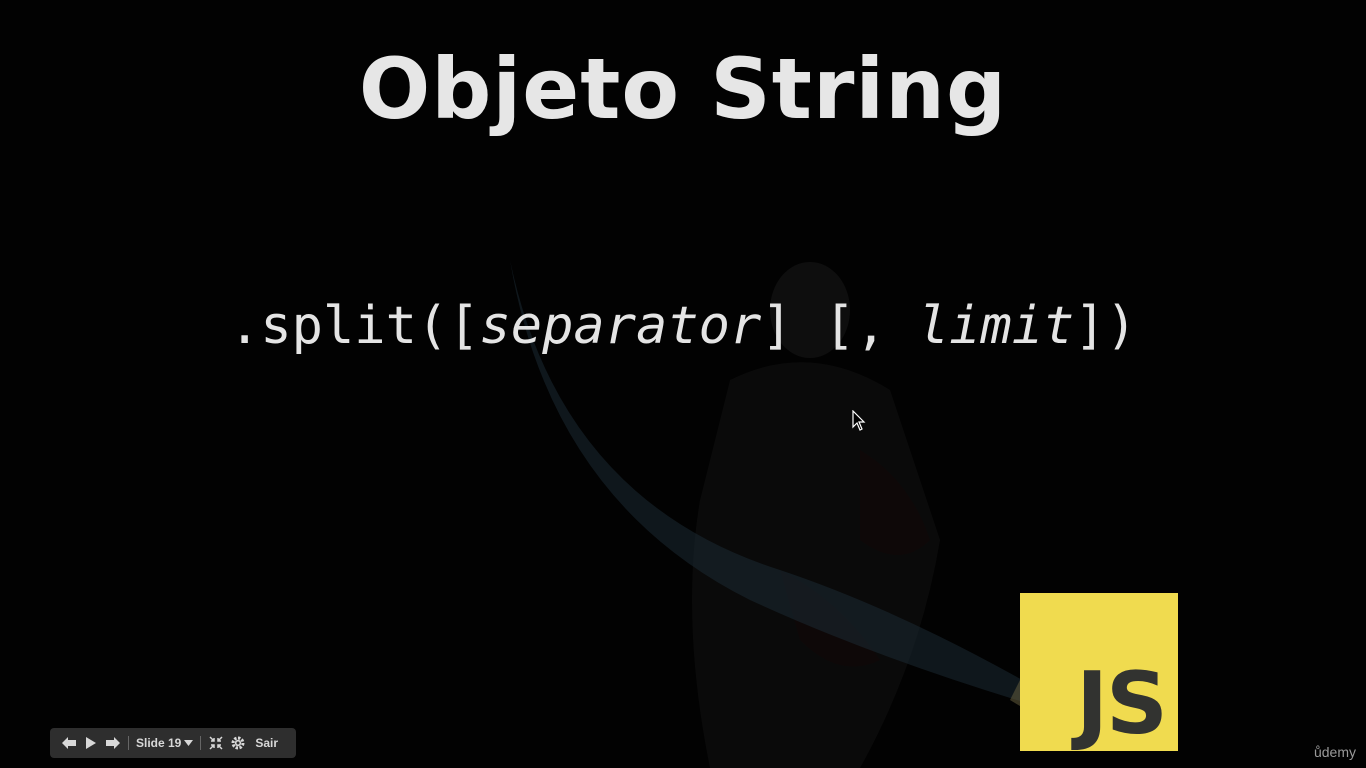 The width and height of the screenshot is (1366, 768). I want to click on udemy-watermark: ůdemy, so click(1334, 752).